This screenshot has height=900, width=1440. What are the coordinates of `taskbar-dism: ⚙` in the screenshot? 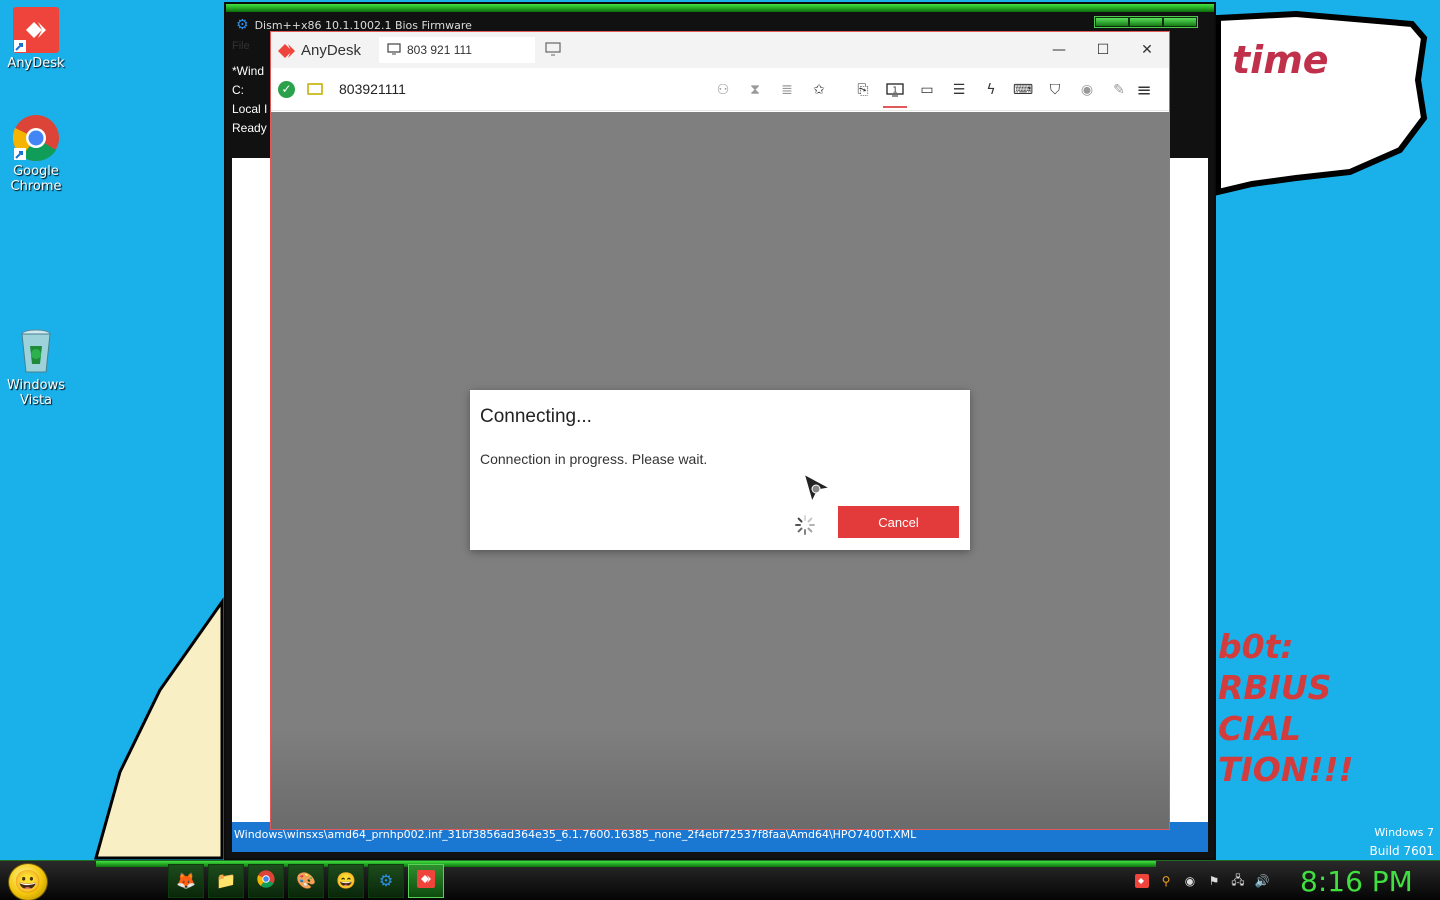 It's located at (386, 881).